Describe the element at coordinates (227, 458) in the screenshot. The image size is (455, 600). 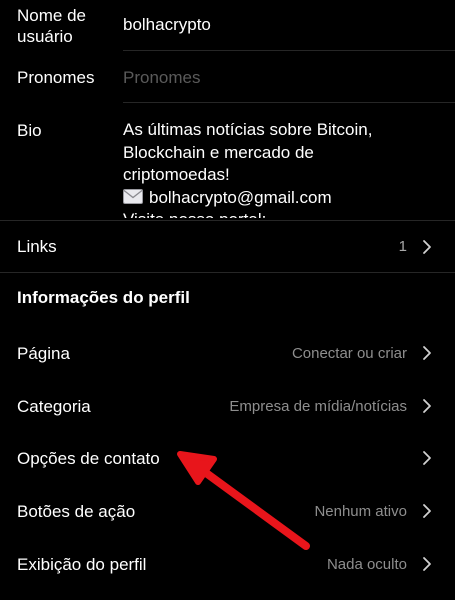
I see `contact-options-row: Opções de contato` at that location.